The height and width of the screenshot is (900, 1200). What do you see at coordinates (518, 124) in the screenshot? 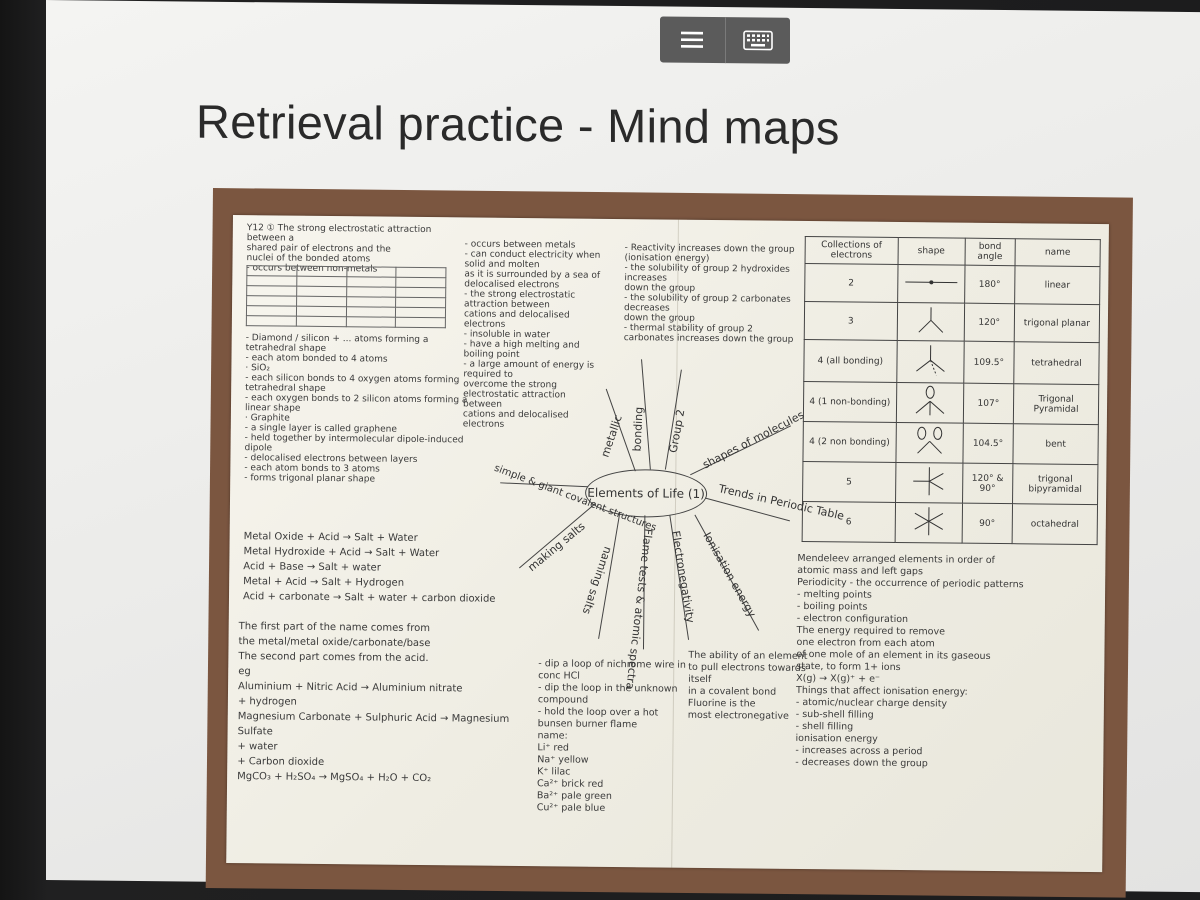
I see `slide-title: Retrieval practice - Mind maps` at bounding box center [518, 124].